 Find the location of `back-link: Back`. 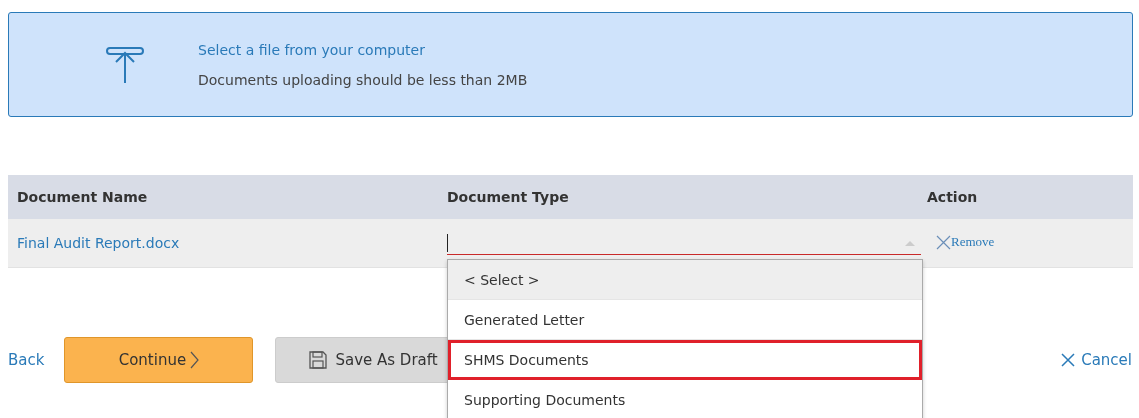

back-link: Back is located at coordinates (26, 360).